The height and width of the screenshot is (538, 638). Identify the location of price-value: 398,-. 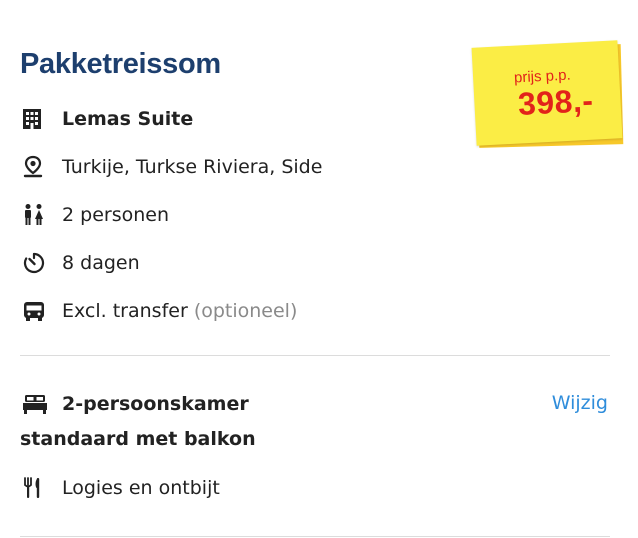
(556, 102).